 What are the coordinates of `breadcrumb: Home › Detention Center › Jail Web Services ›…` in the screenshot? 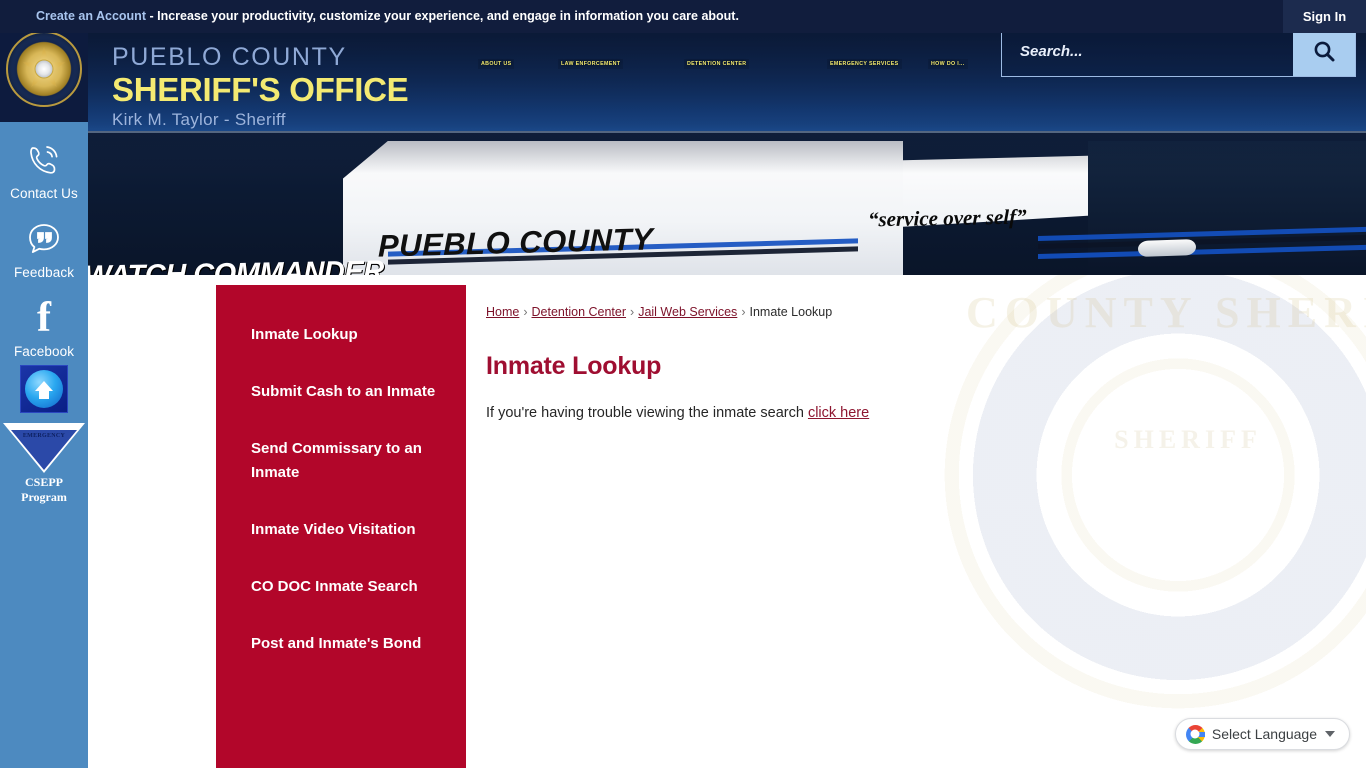 It's located at (886, 312).